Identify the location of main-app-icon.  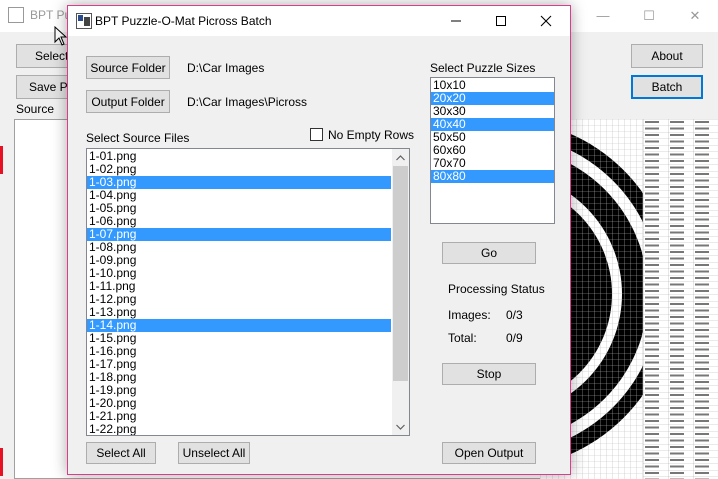
(16, 15).